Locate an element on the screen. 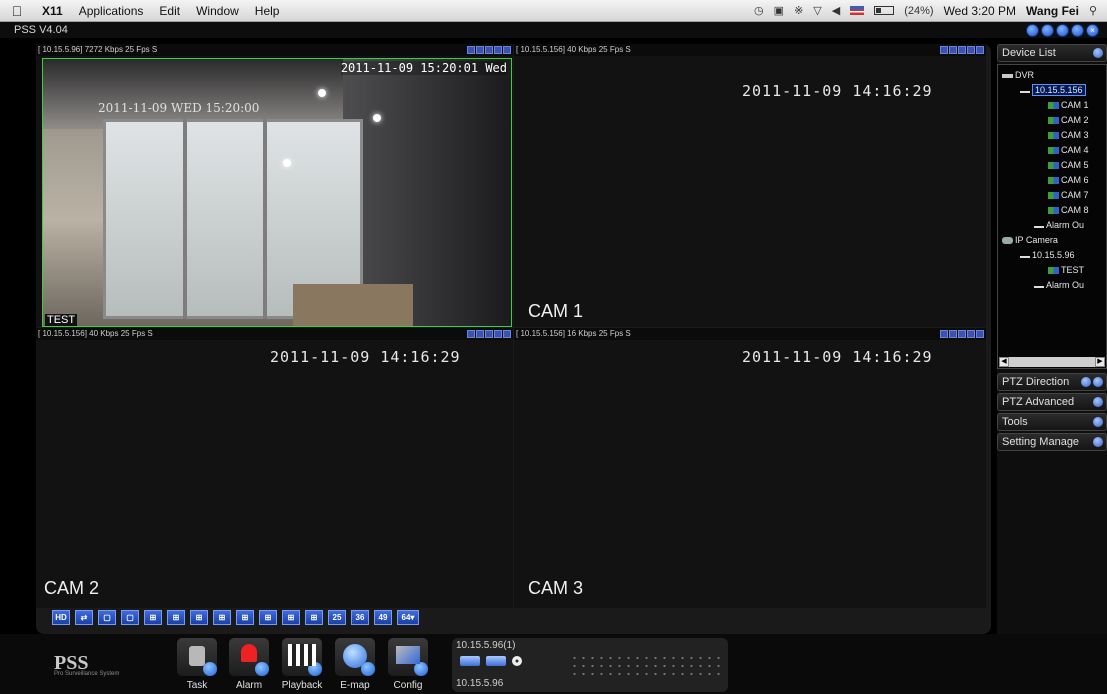 The width and height of the screenshot is (1107, 694). spotlight-icon: ⚲ is located at coordinates (1093, 10).